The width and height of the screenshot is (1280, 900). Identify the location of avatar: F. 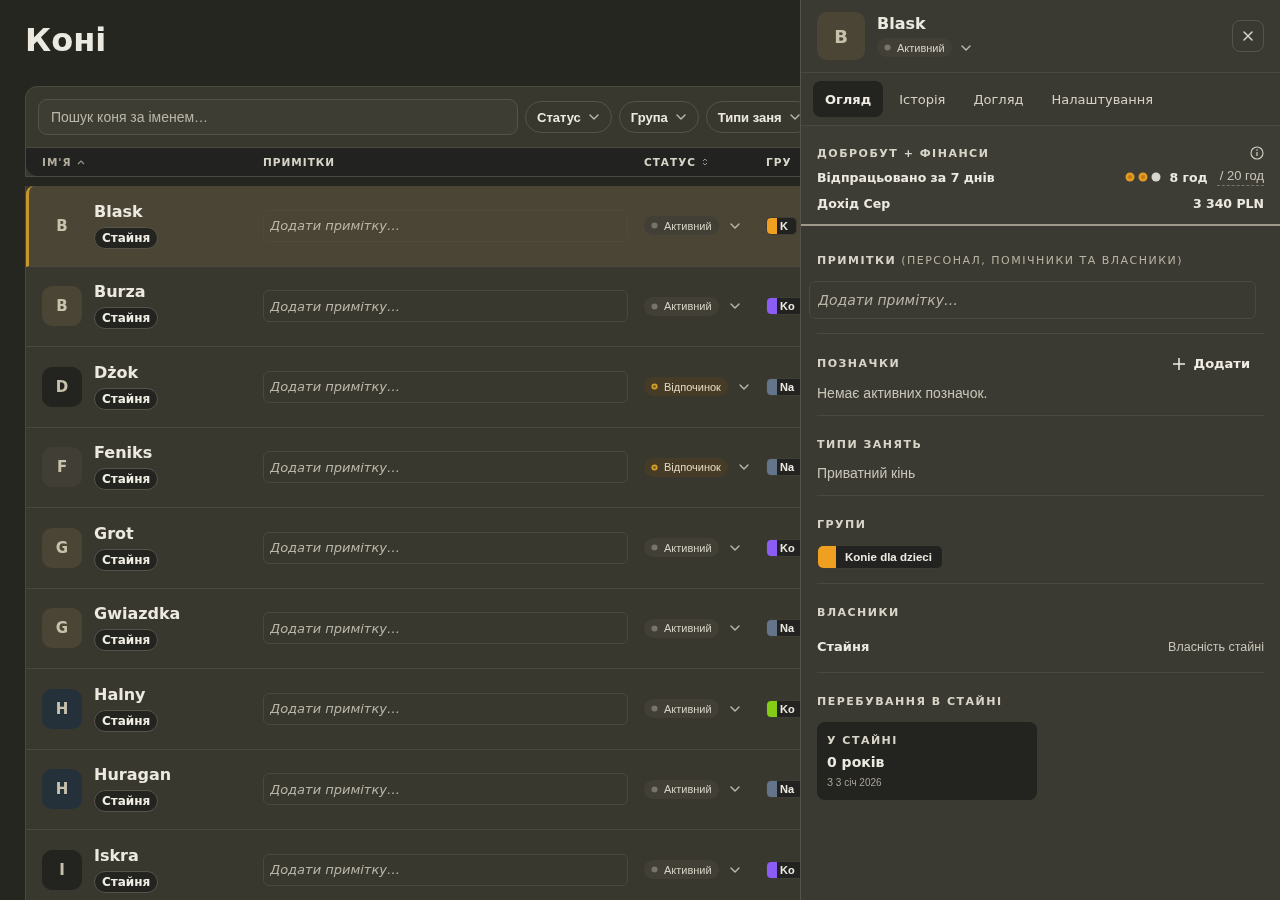
(62, 467).